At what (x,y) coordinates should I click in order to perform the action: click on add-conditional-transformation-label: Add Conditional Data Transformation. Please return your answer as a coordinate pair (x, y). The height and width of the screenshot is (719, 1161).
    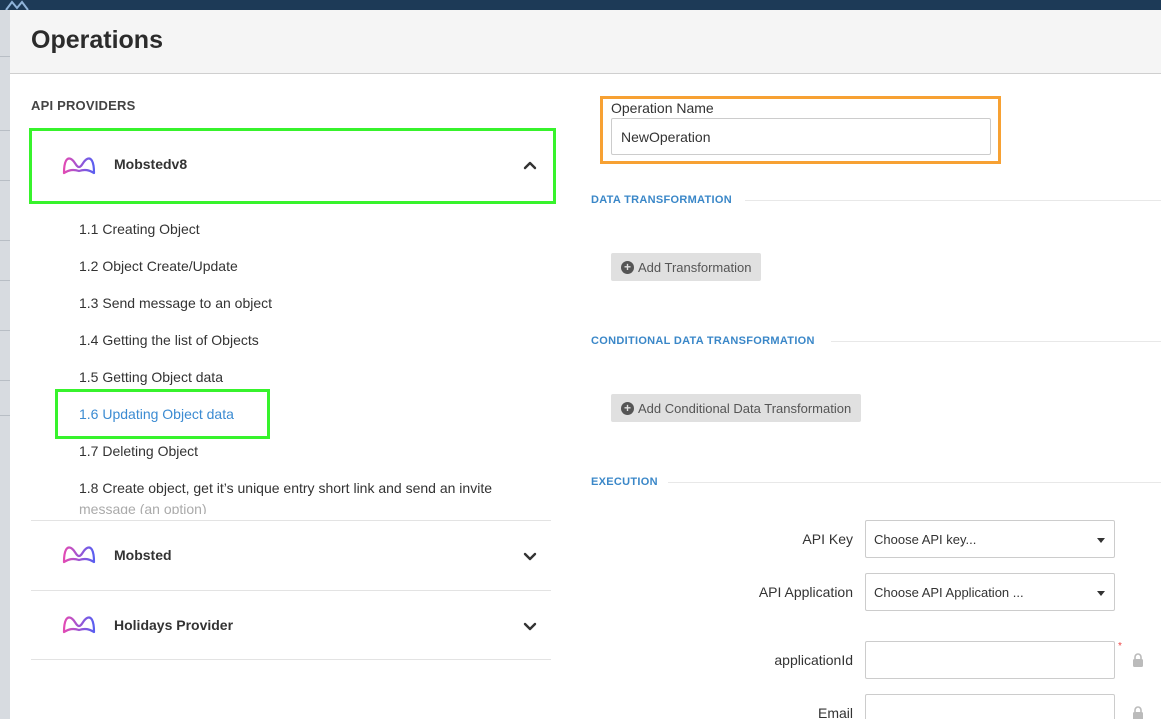
    Looking at the image, I should click on (745, 408).